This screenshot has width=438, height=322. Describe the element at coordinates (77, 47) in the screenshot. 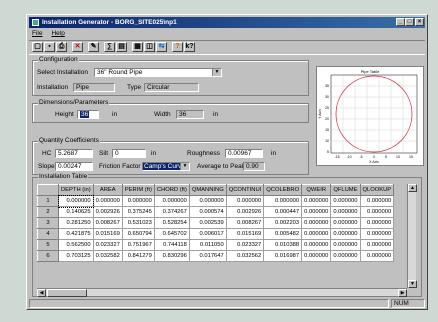

I see `delete-icon: ✕` at that location.